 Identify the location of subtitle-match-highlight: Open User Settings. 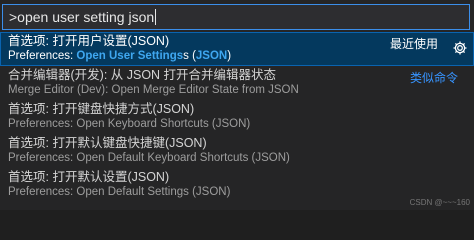
(130, 56).